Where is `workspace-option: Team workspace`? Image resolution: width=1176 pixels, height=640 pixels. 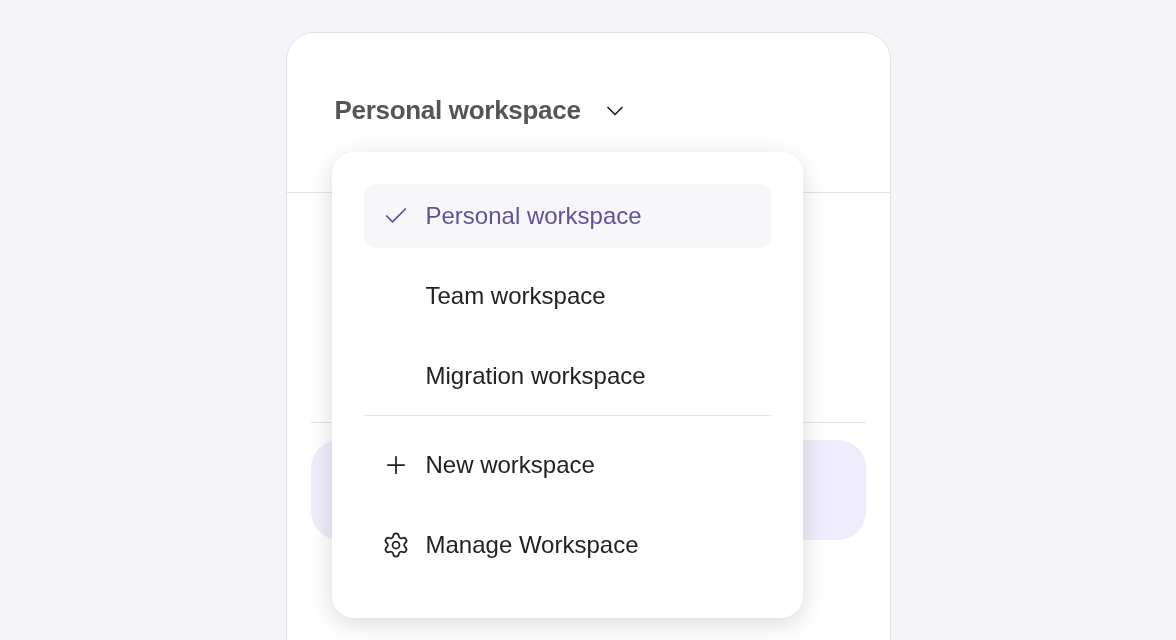
workspace-option: Team workspace is located at coordinates (567, 296).